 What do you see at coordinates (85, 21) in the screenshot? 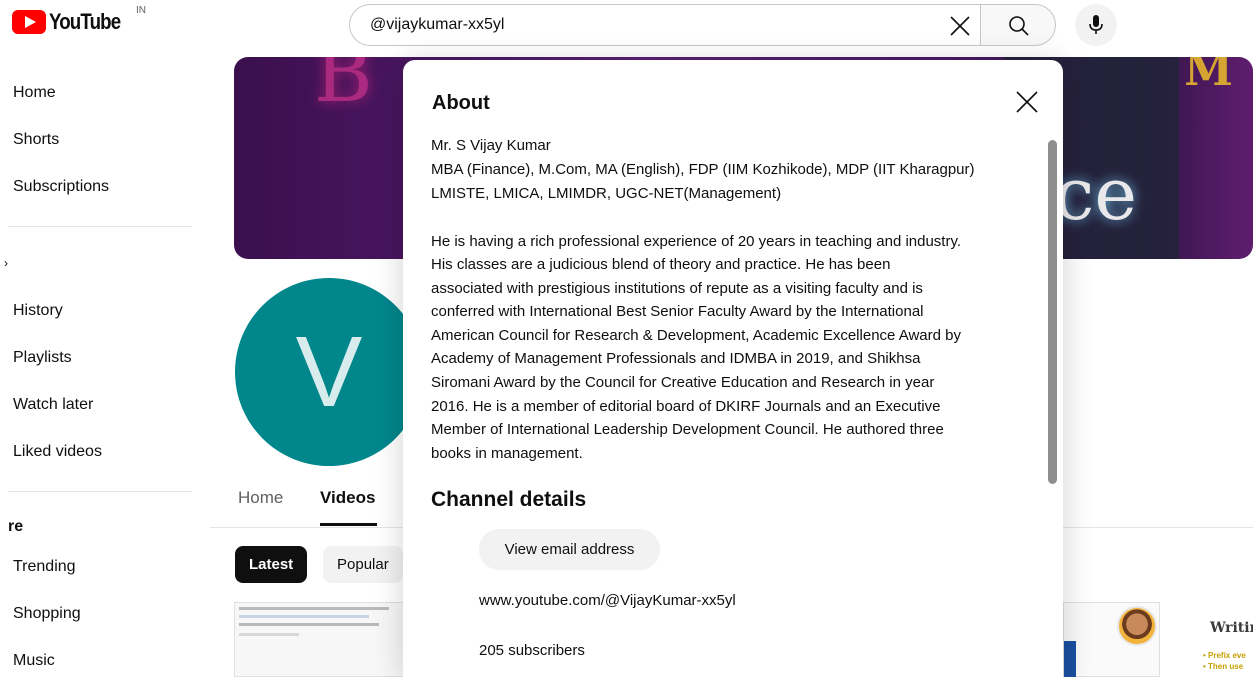
I see `logo-text: YouTube` at bounding box center [85, 21].